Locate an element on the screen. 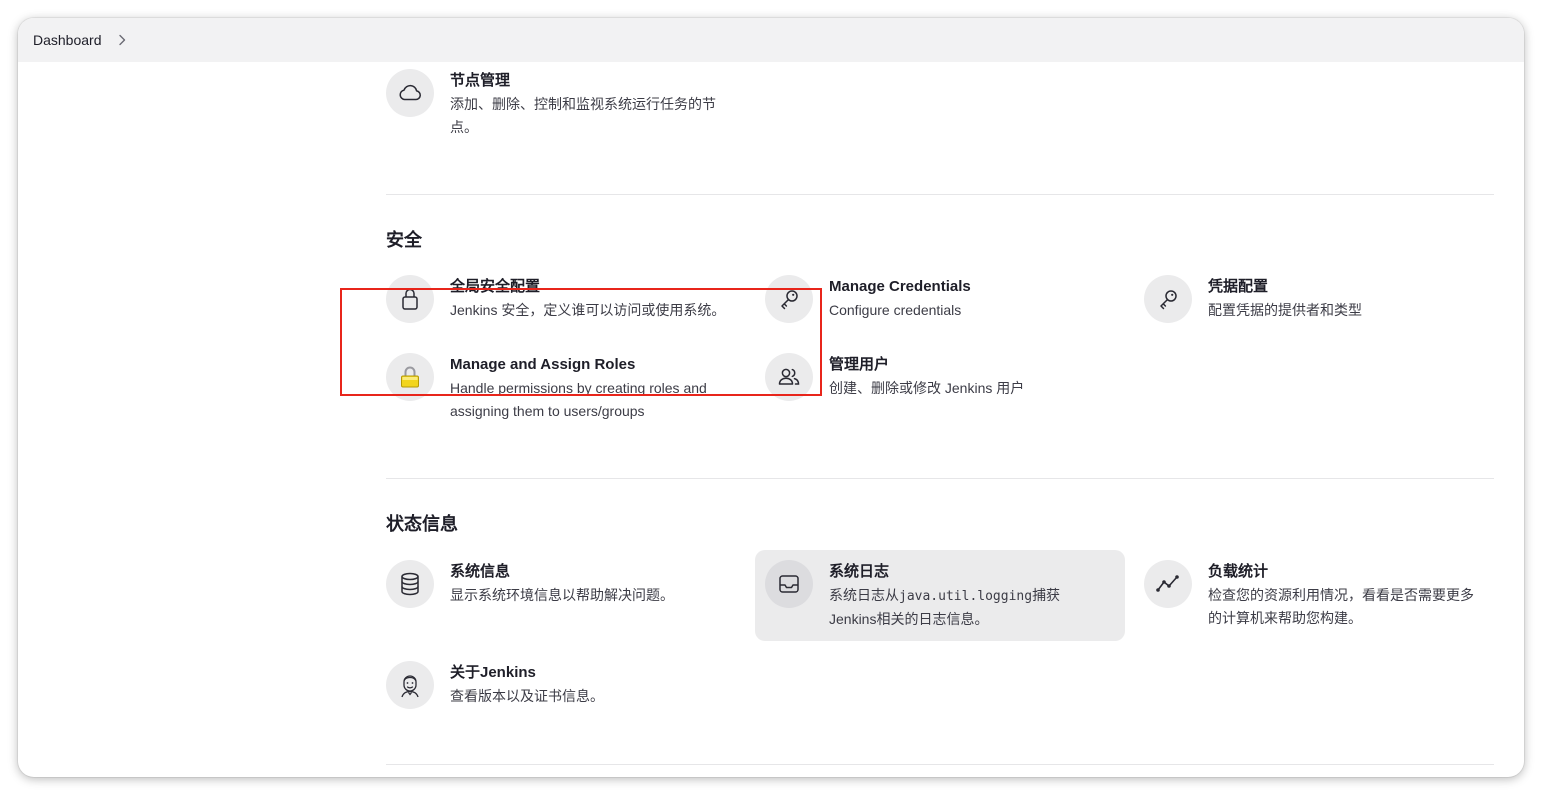  load-statistics-item: 负载统计 检查您的资源利用情况，看看是否需要更多 的计算机来帮助您构建。 is located at coordinates (1309, 595).